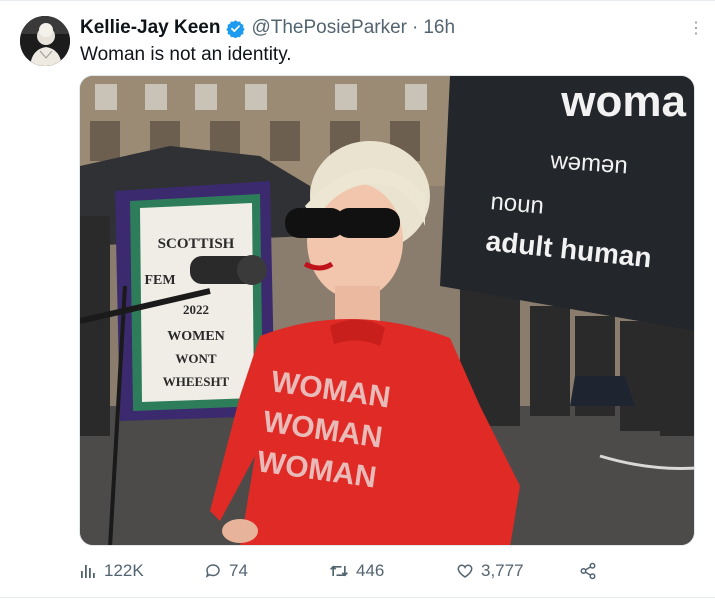  Describe the element at coordinates (439, 28) in the screenshot. I see `timestamp: 16h` at that location.